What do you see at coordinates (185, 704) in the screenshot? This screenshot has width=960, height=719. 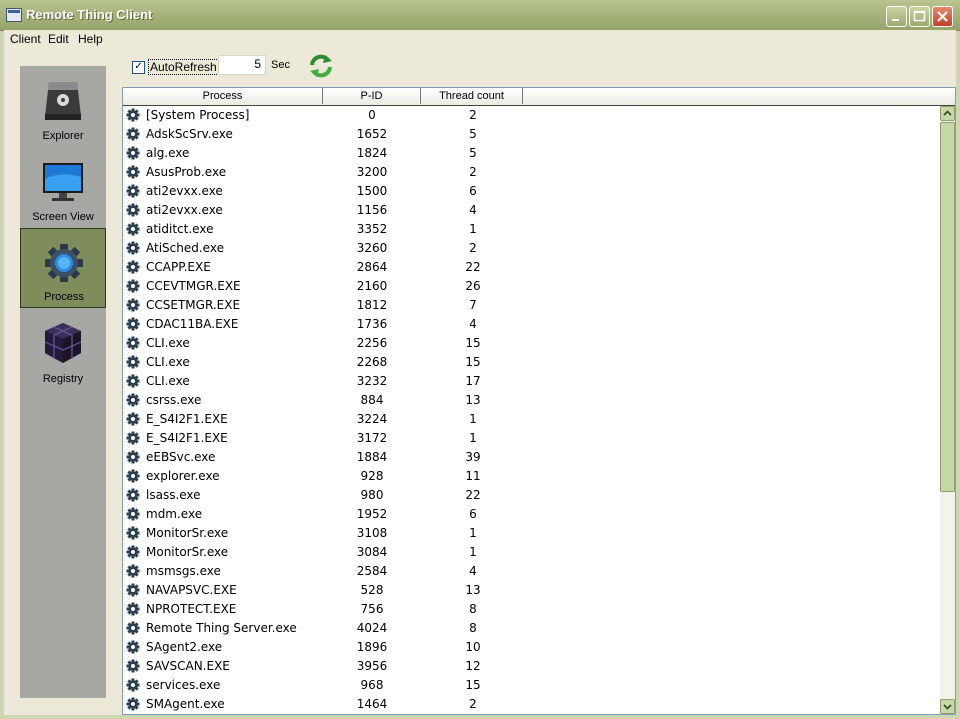 I see `process-name: SMAgent.exe` at bounding box center [185, 704].